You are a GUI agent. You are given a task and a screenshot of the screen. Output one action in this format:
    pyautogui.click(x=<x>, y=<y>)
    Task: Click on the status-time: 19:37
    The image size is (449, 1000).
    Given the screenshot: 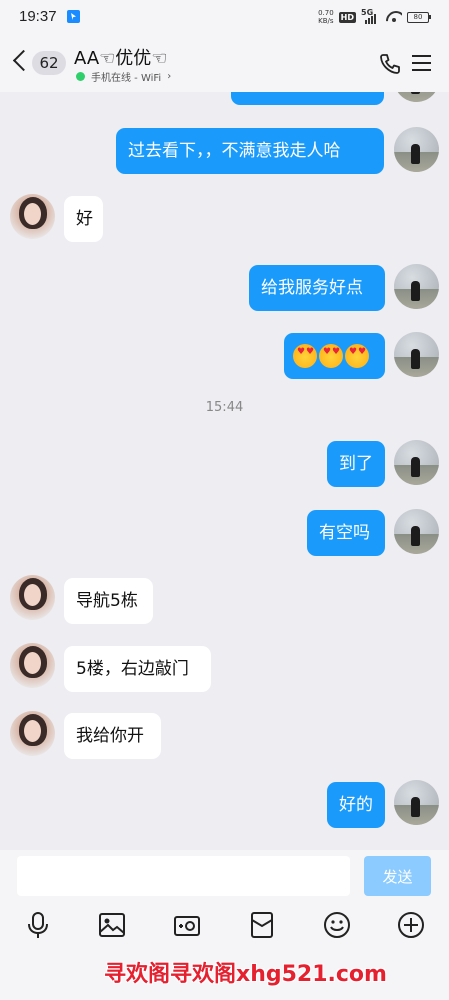 What is the action you would take?
    pyautogui.click(x=38, y=16)
    